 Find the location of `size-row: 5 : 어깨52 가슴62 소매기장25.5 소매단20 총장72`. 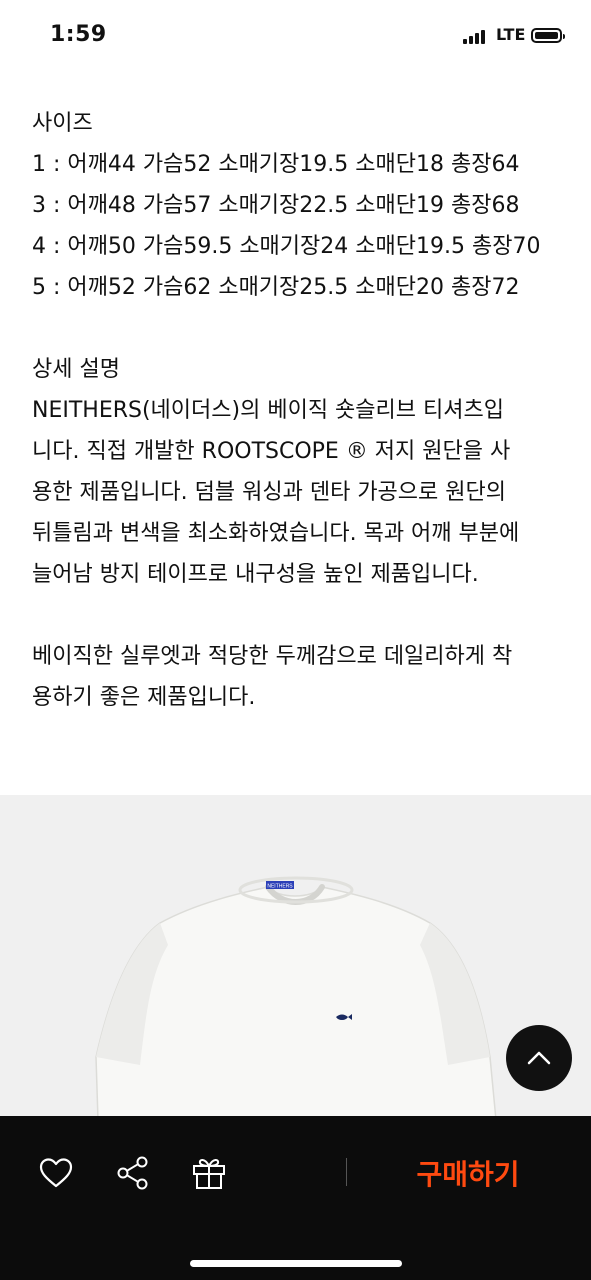

size-row: 5 : 어깨52 가슴62 소매기장25.5 소매단20 총장72 is located at coordinates (276, 287).